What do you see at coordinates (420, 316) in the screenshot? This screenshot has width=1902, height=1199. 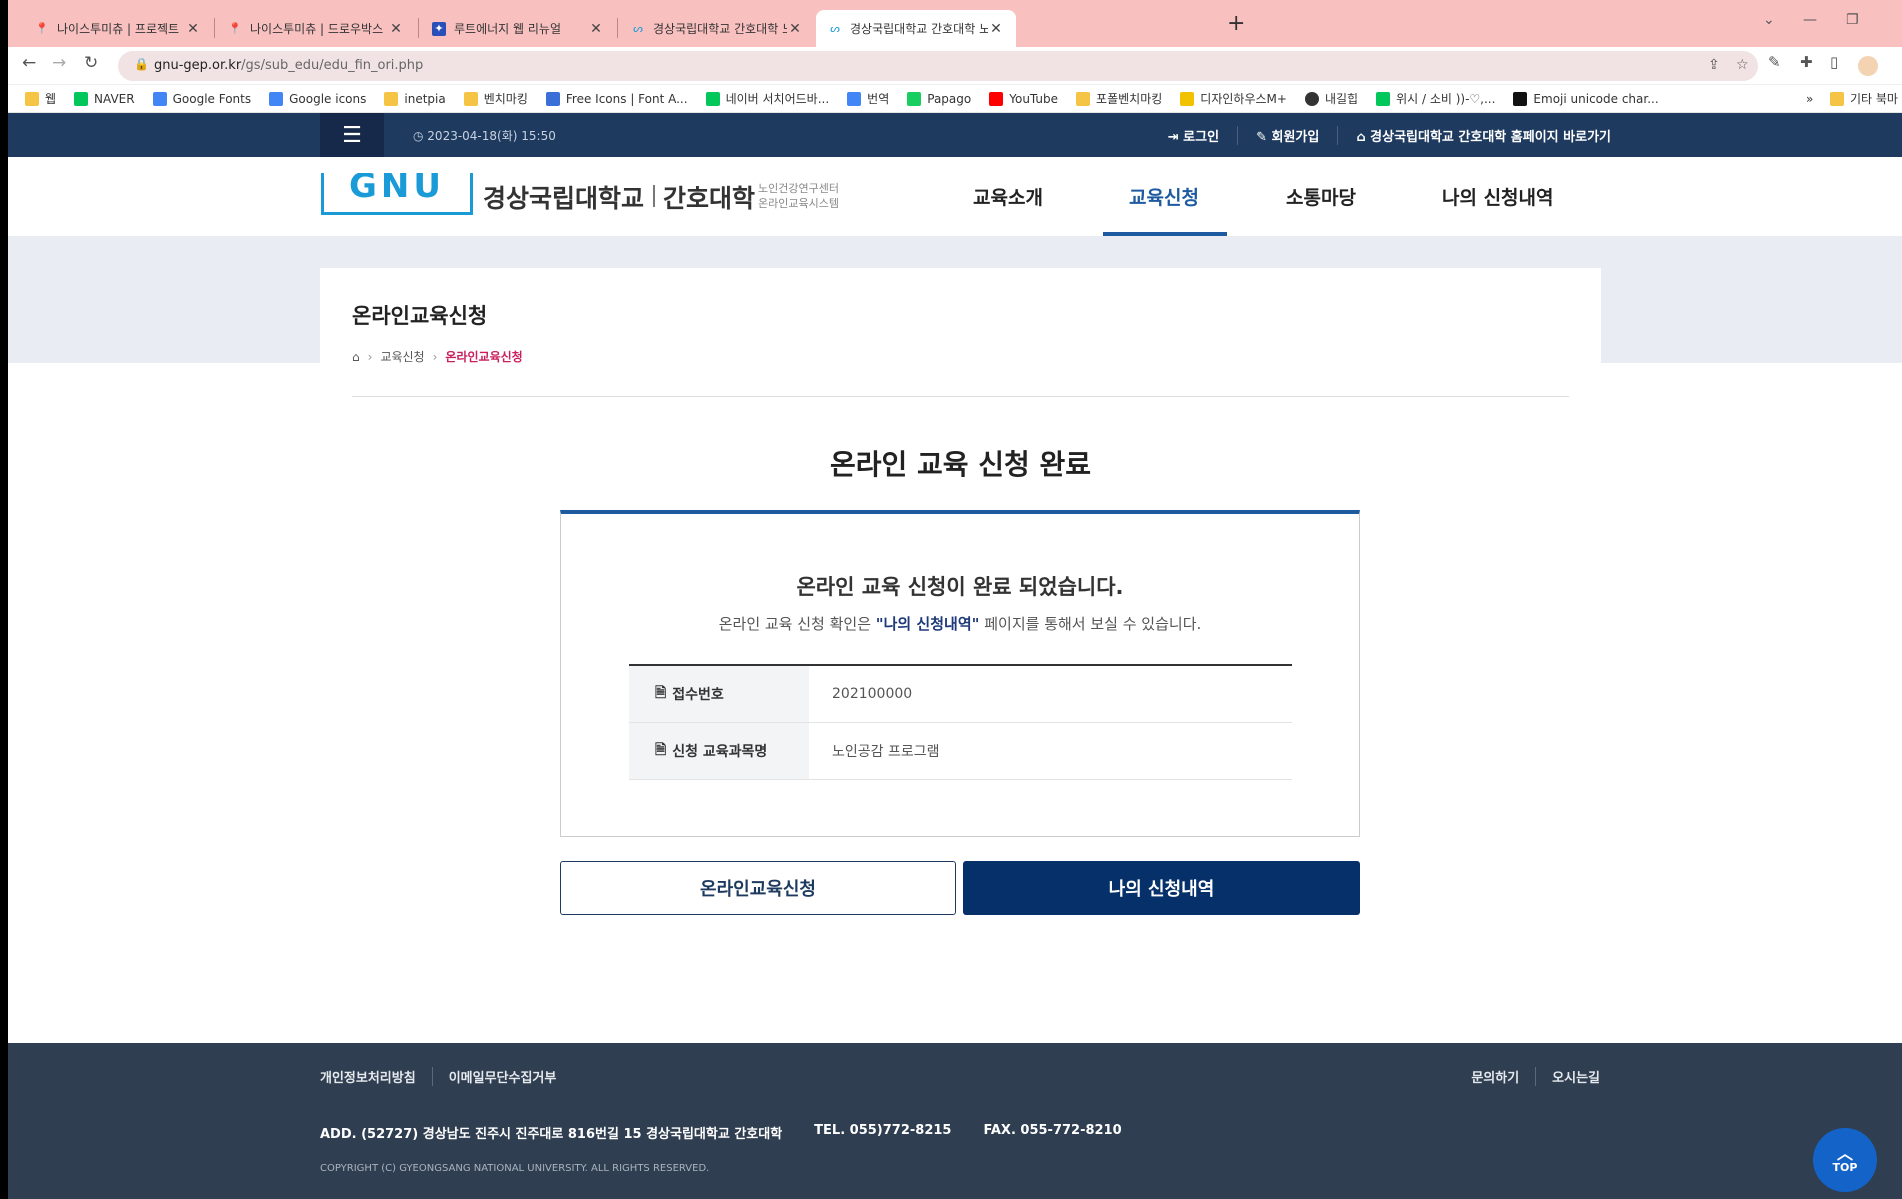 I see `page-title: 온라인교육신청` at bounding box center [420, 316].